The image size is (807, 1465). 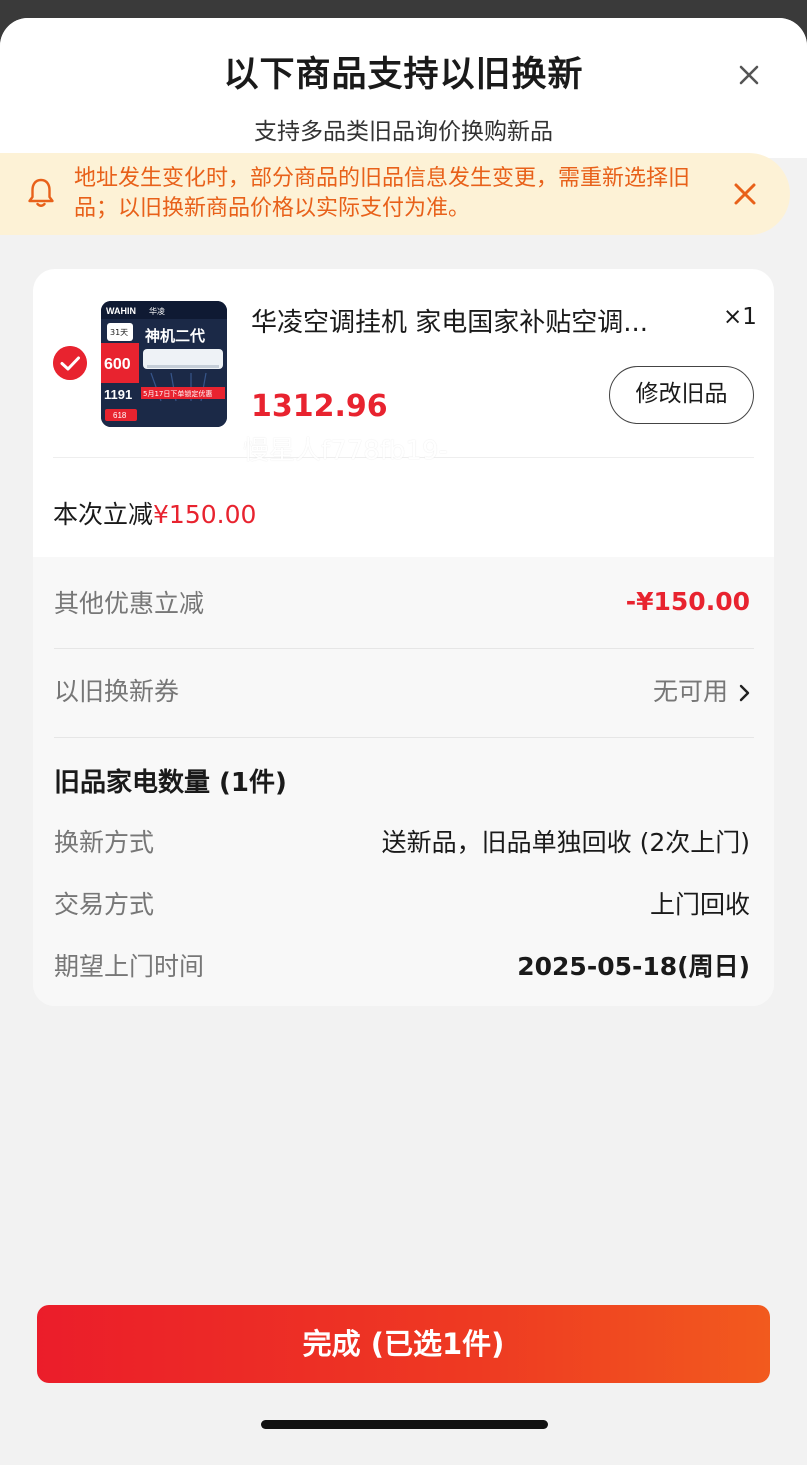 I want to click on exchange-method-label: 换新方式, so click(x=104, y=842).